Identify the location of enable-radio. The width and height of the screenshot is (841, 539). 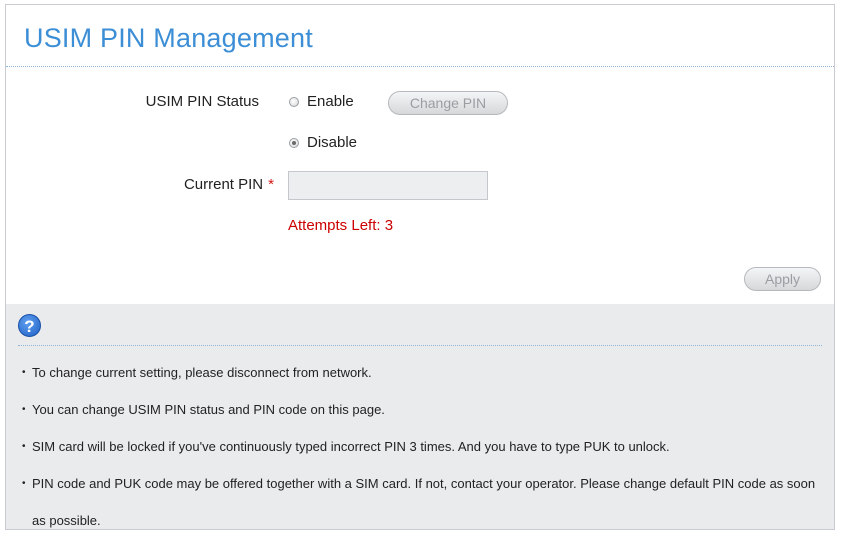
(294, 101).